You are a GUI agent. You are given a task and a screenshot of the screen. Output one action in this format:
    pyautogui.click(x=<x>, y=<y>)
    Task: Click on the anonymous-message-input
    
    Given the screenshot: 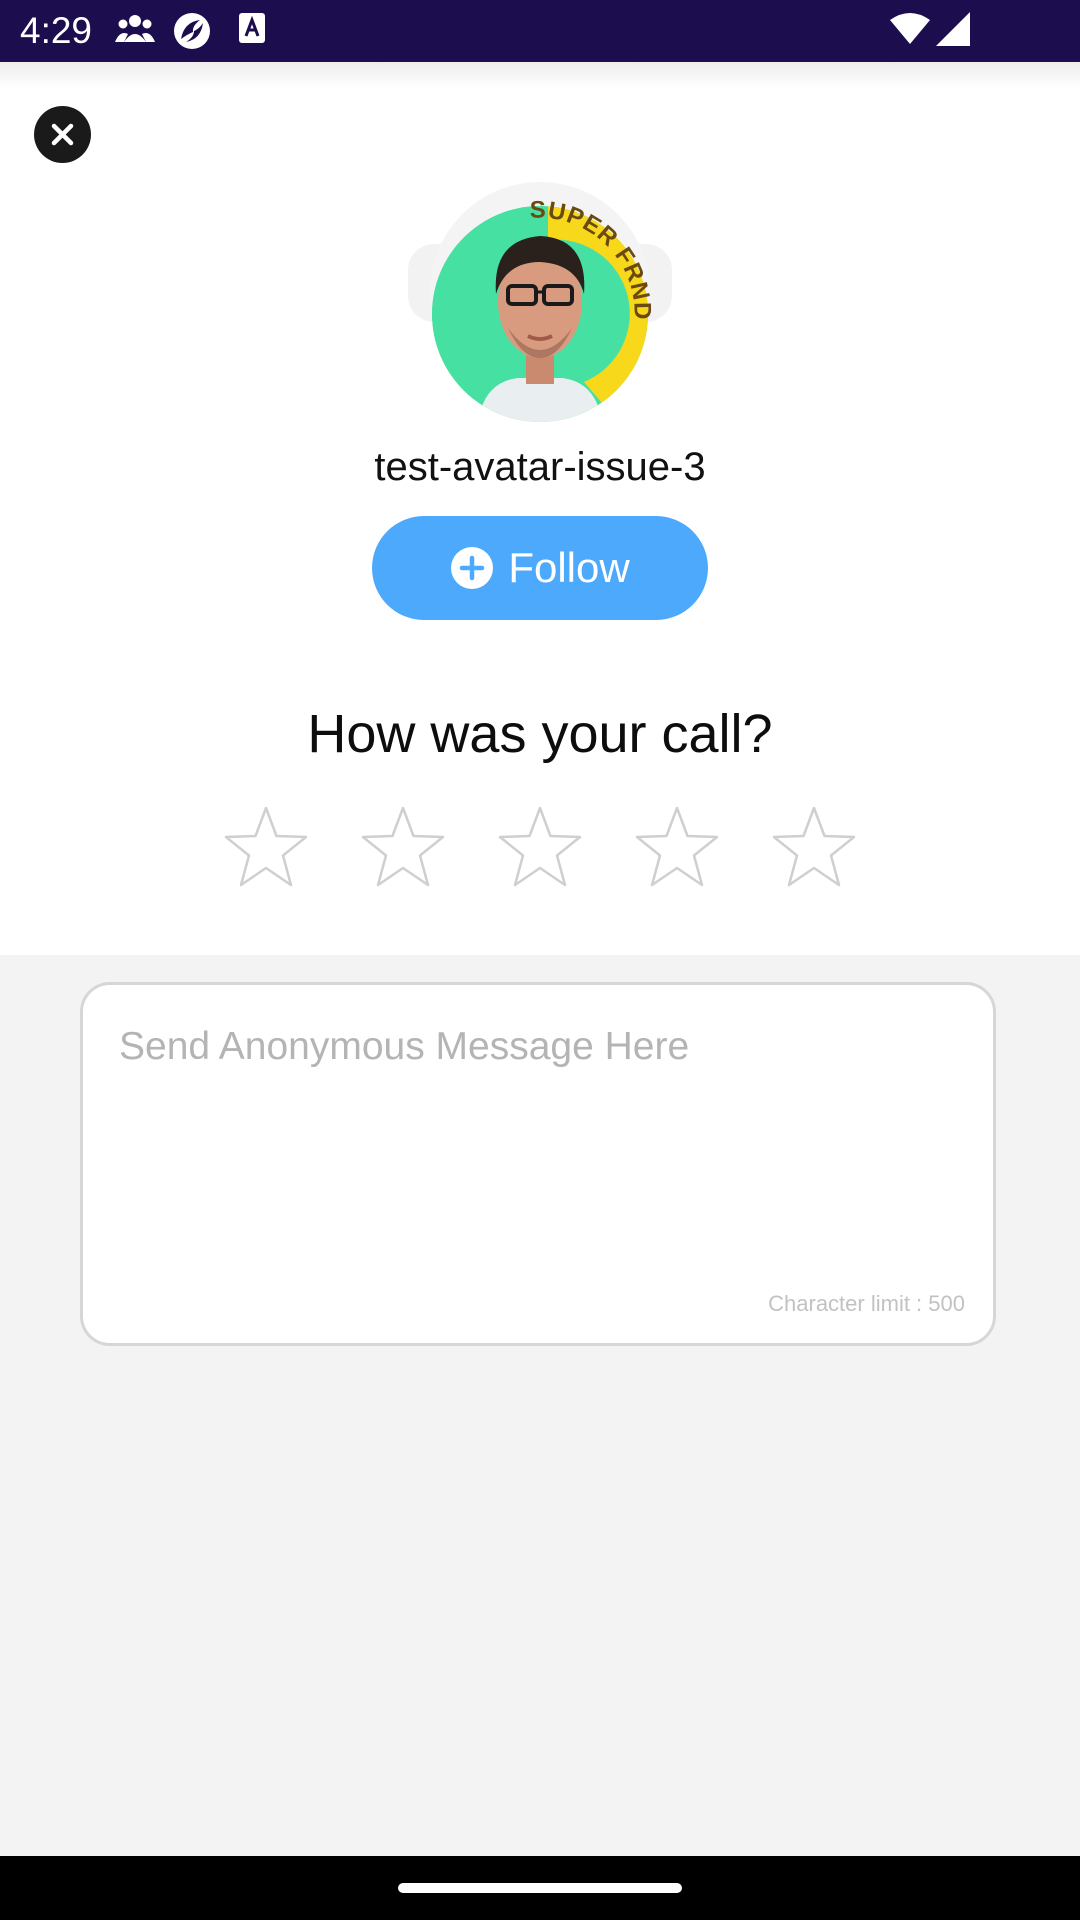 What is the action you would take?
    pyautogui.click(x=539, y=1125)
    